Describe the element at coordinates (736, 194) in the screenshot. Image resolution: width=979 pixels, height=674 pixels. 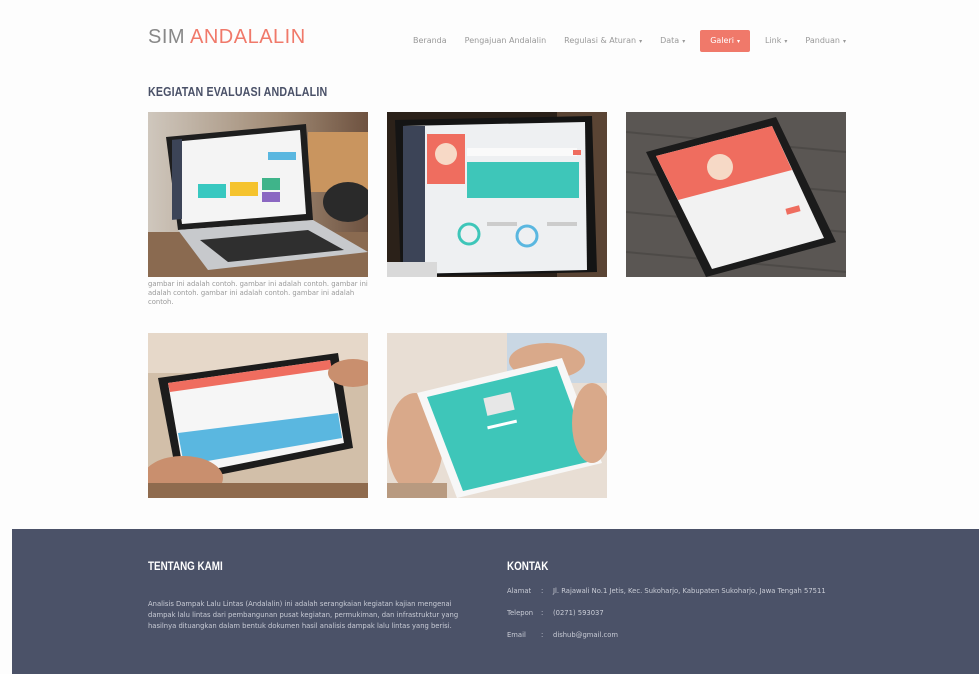
I see `gallery-image-phone` at that location.